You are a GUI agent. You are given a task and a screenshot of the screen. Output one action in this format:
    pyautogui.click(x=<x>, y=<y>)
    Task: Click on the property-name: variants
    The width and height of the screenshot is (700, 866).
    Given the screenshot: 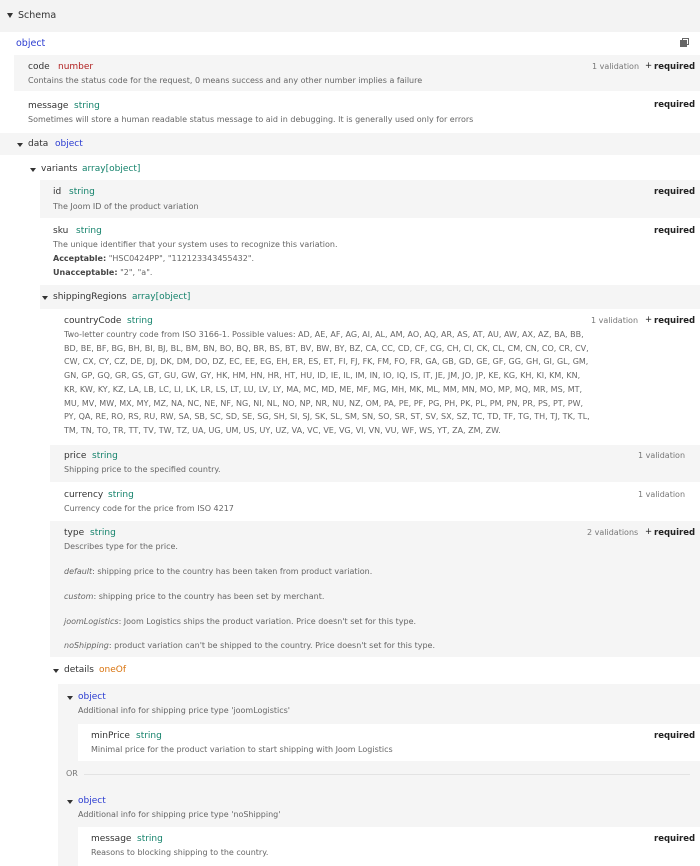 What is the action you would take?
    pyautogui.click(x=59, y=169)
    